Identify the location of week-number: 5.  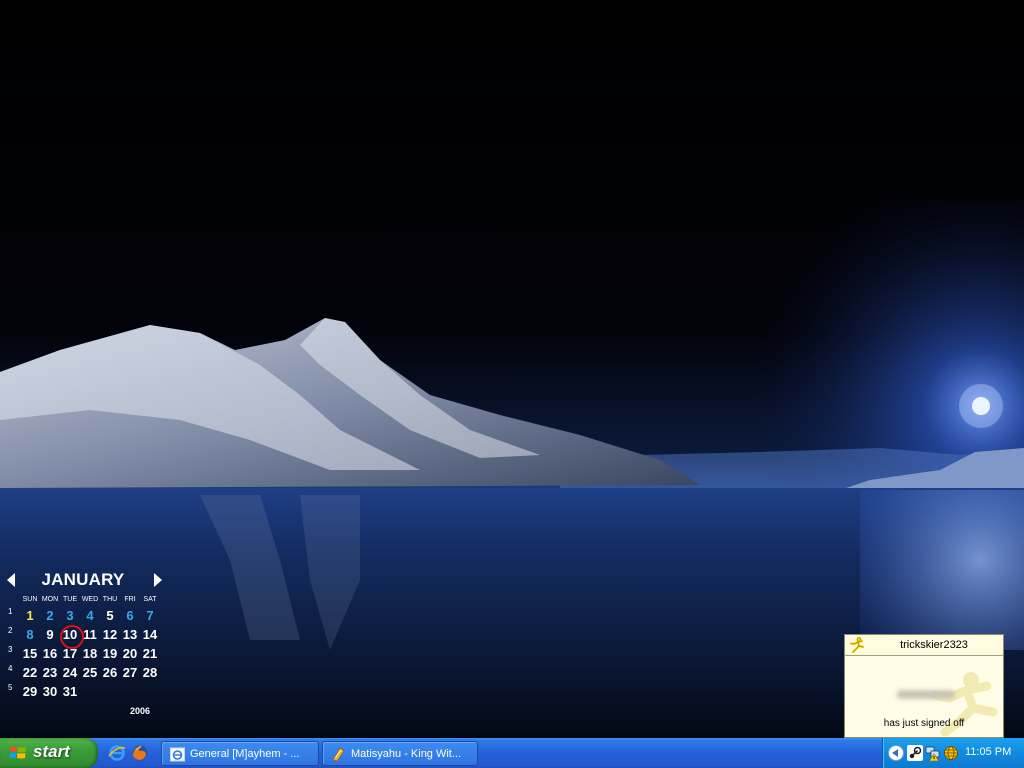
(10, 687).